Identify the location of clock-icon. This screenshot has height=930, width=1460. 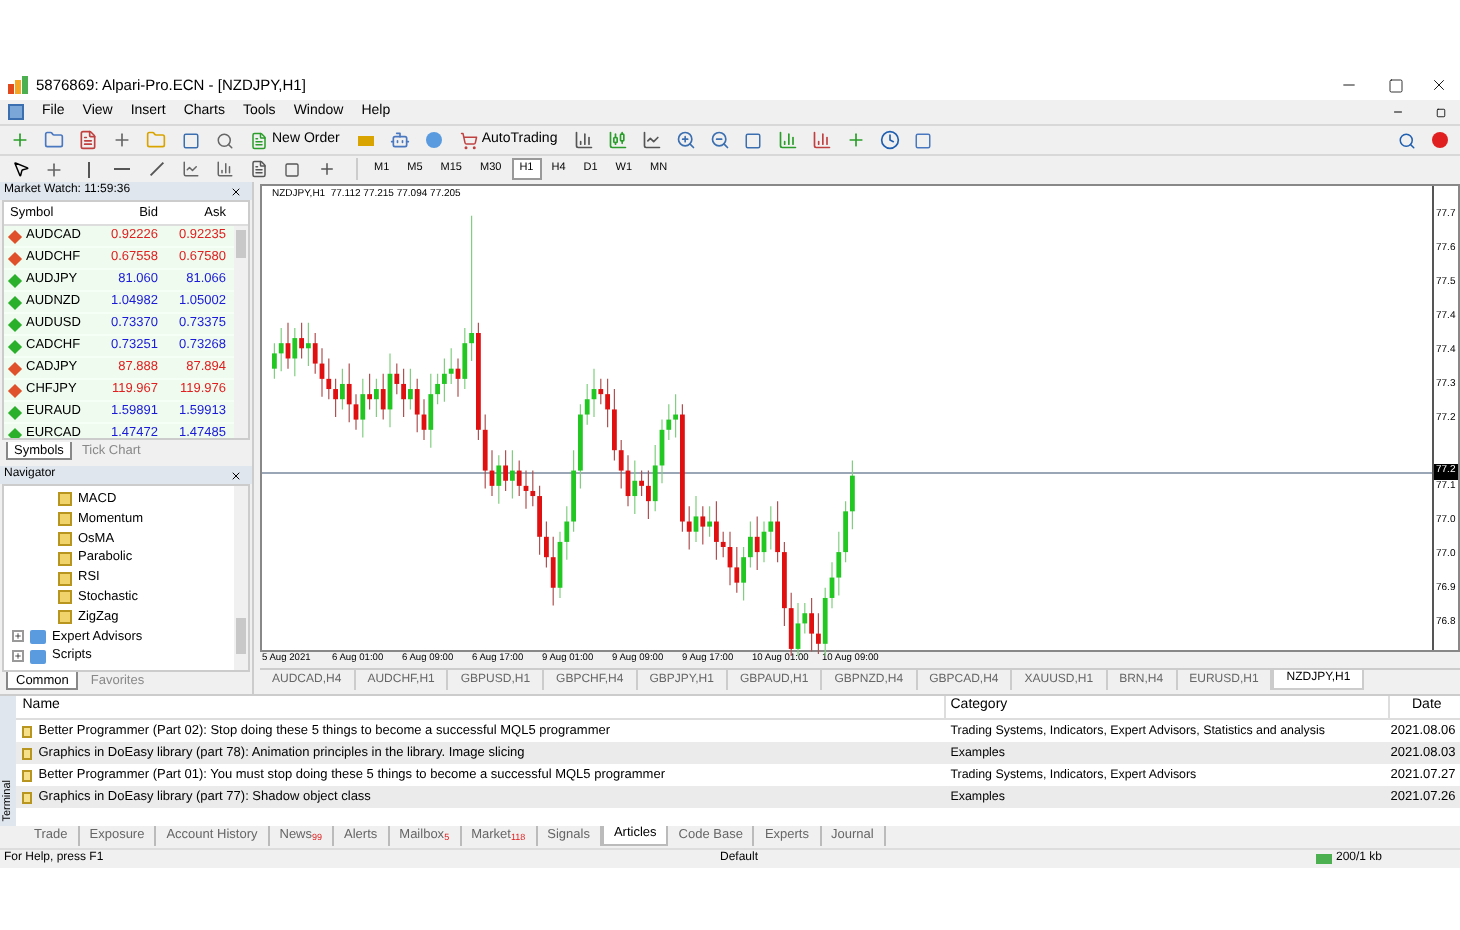
(889, 140).